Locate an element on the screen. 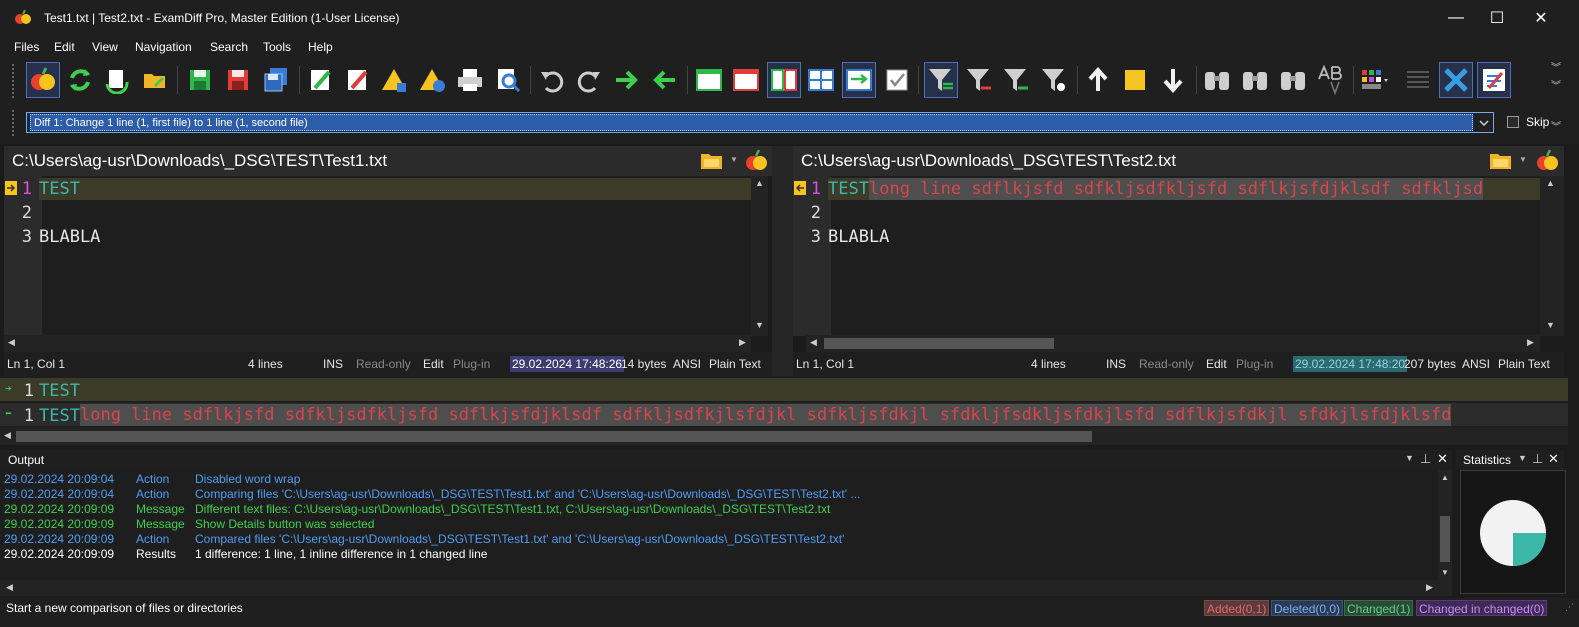 Image resolution: width=1579 pixels, height=627 pixels. chevron-down-icon is located at coordinates (1483, 122).